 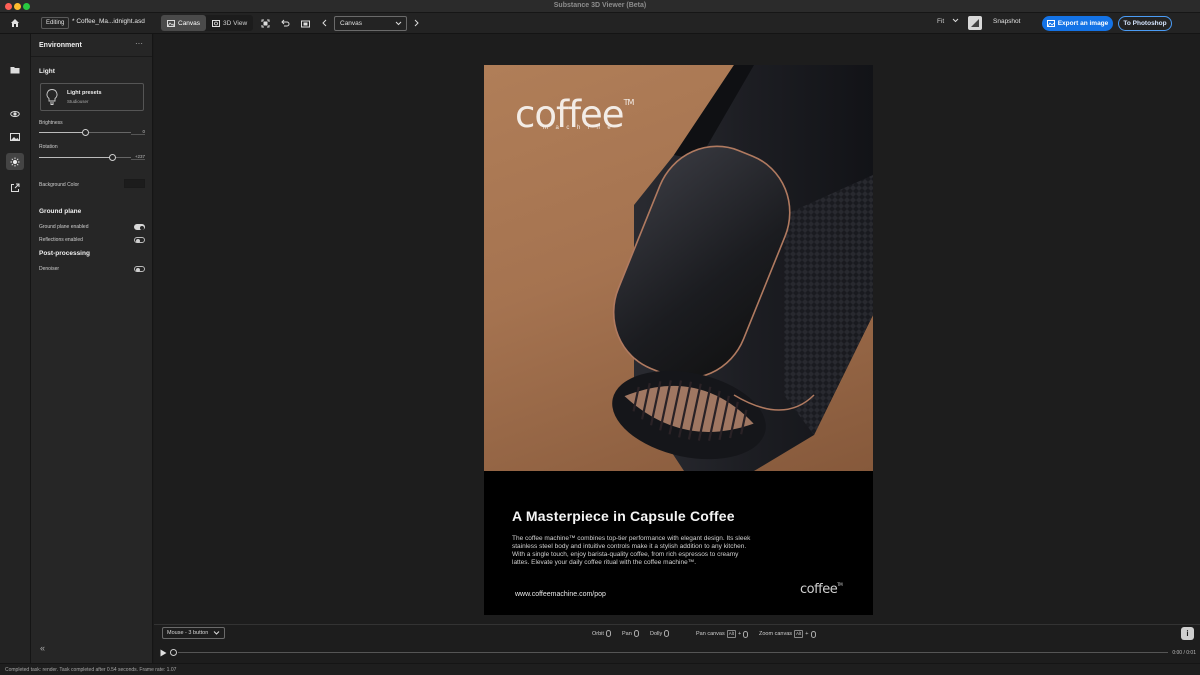 I want to click on tab-3d-view-label: 3D View, so click(x=235, y=23).